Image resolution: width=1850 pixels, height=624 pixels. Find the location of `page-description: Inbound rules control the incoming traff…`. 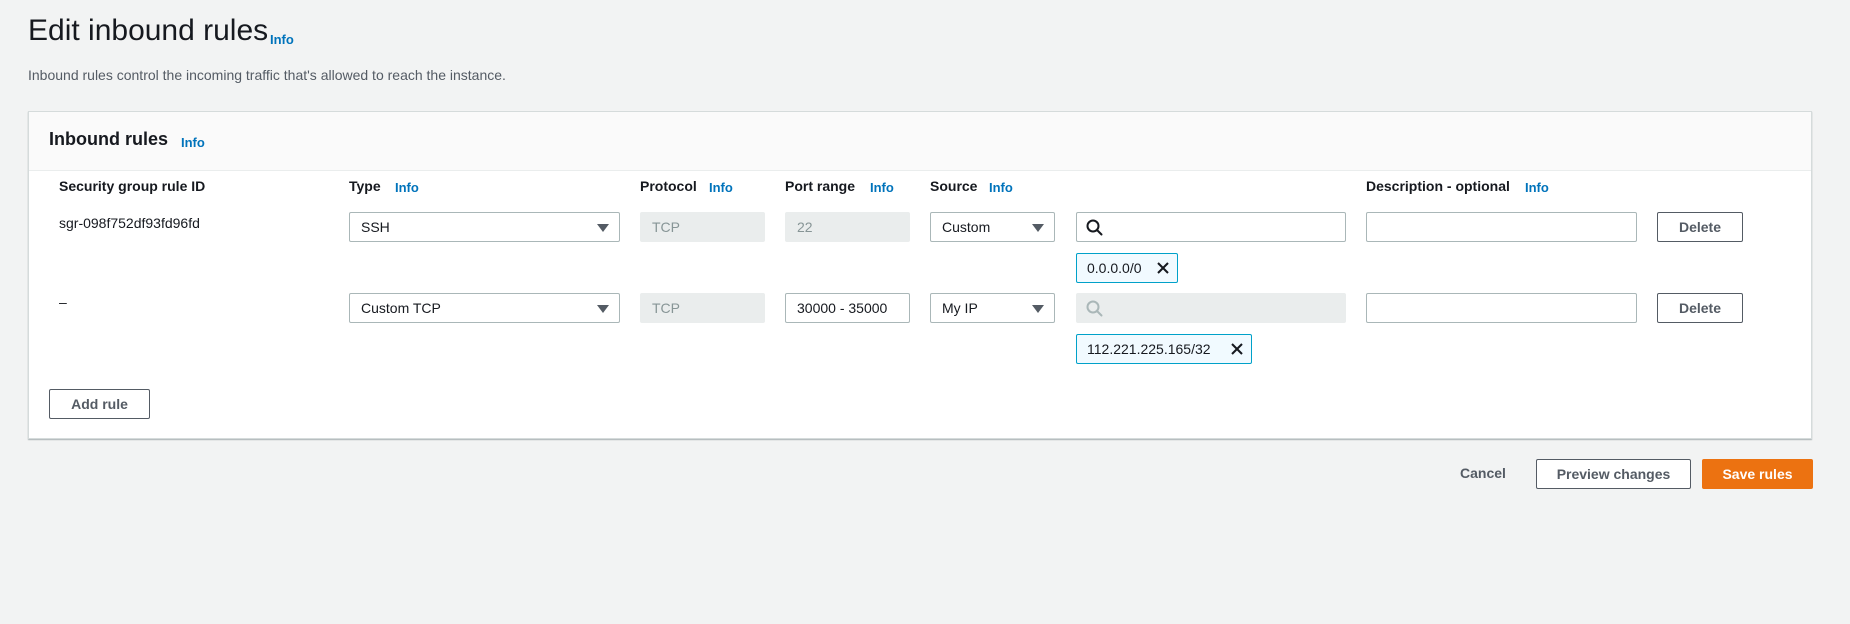

page-description: Inbound rules control the incoming traff… is located at coordinates (267, 75).